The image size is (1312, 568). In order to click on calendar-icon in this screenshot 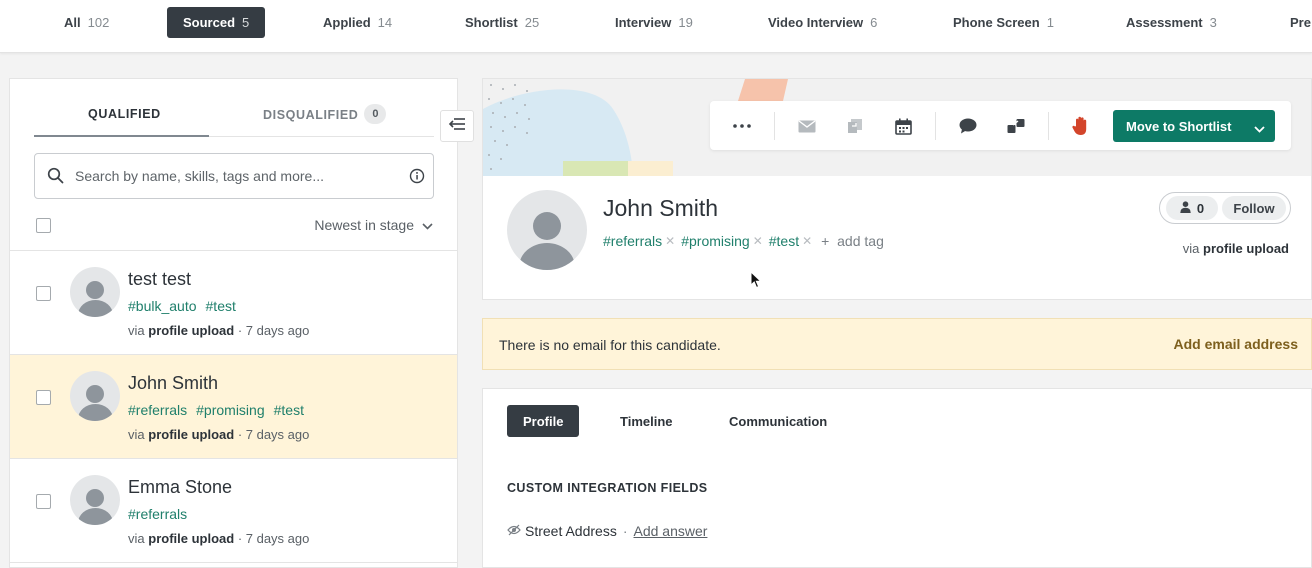, I will do `click(903, 126)`.